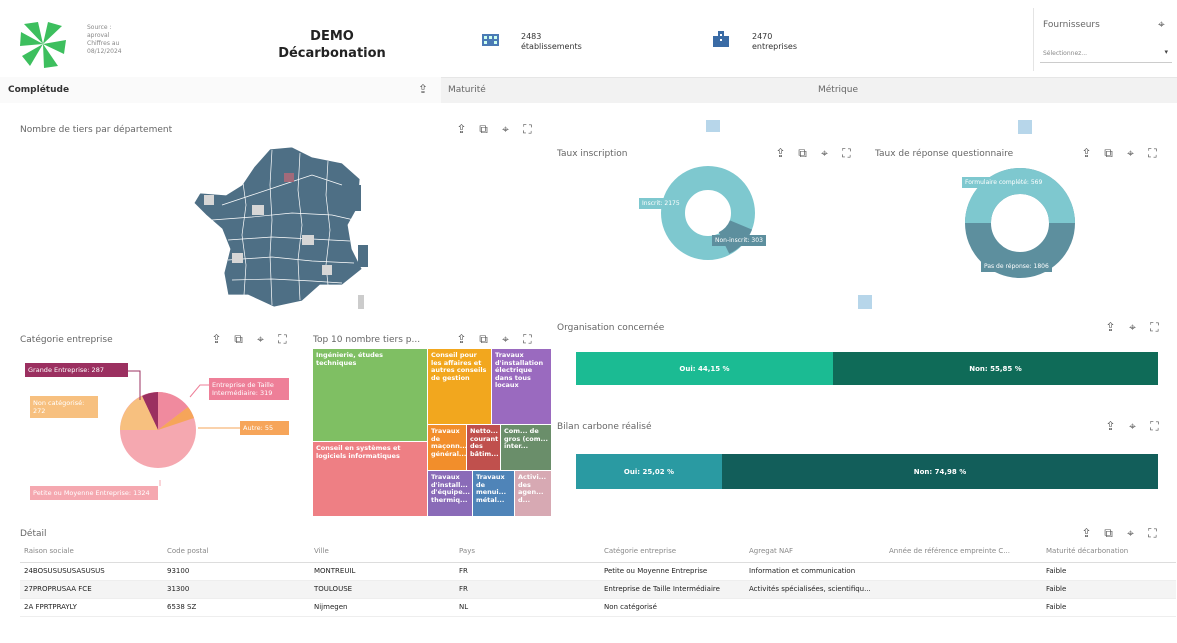 The image size is (1177, 643). I want to click on france-map, so click(287, 230).